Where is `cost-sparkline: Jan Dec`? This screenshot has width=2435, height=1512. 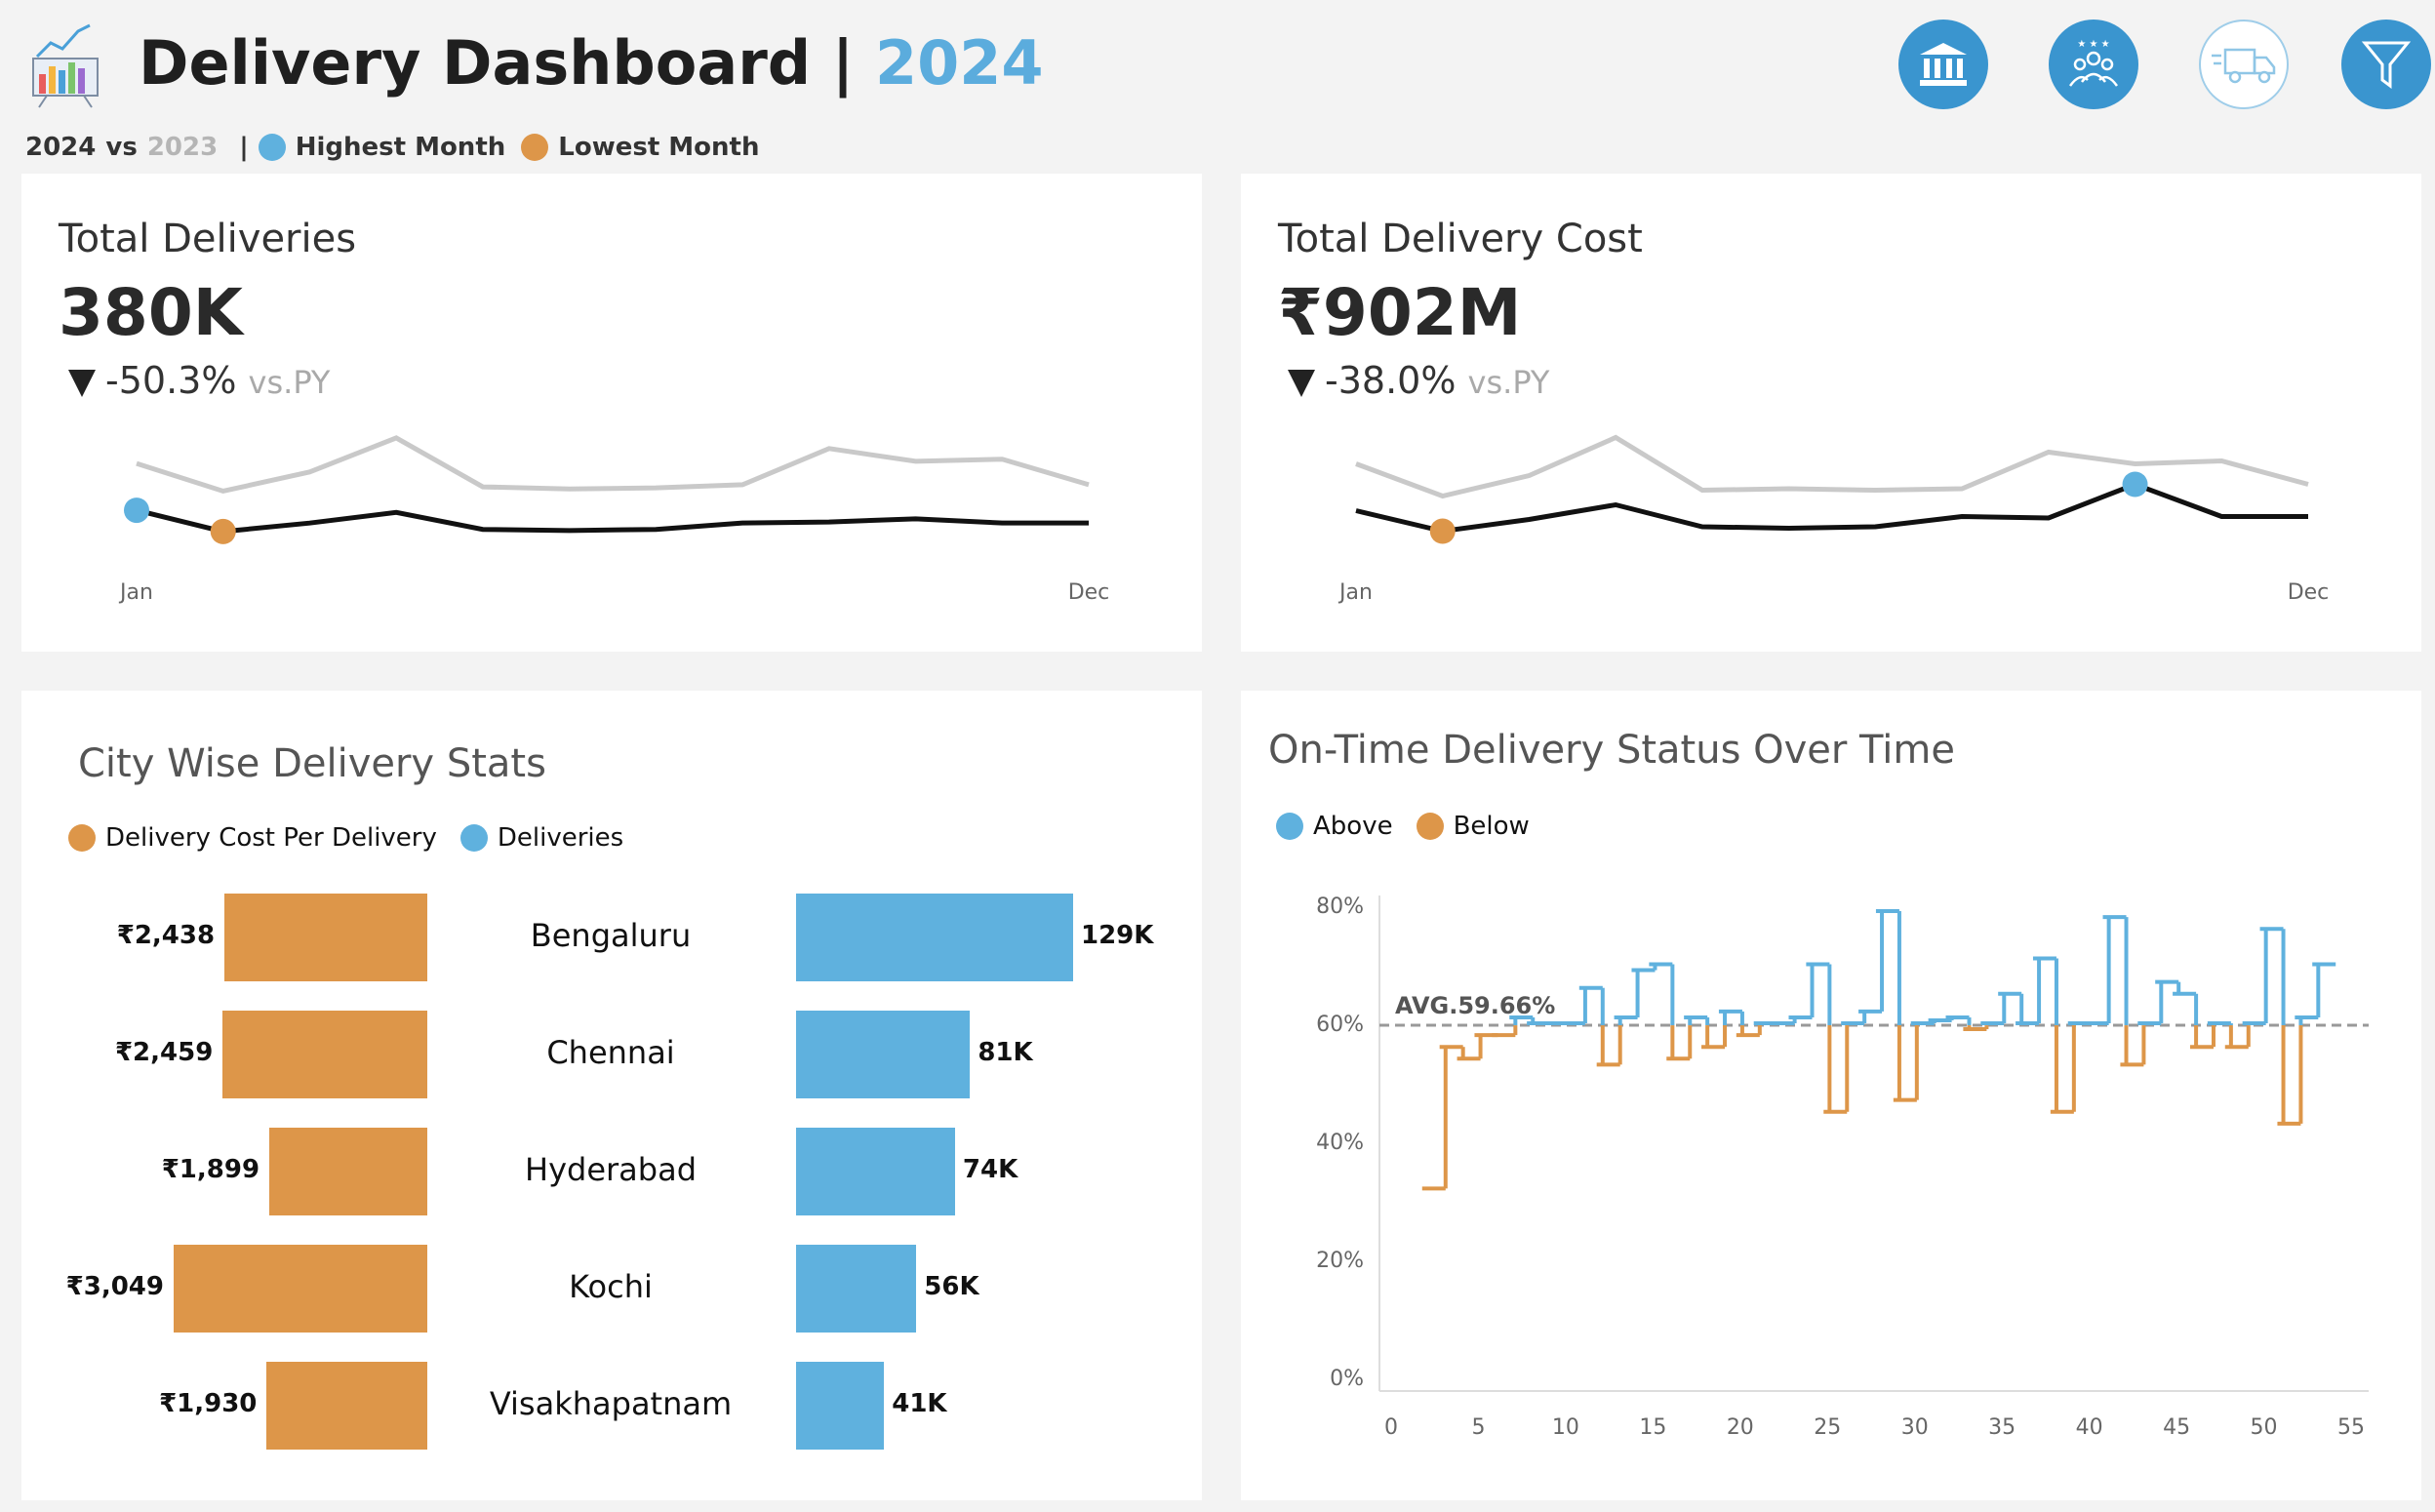
cost-sparkline: Jan Dec is located at coordinates (1833, 519).